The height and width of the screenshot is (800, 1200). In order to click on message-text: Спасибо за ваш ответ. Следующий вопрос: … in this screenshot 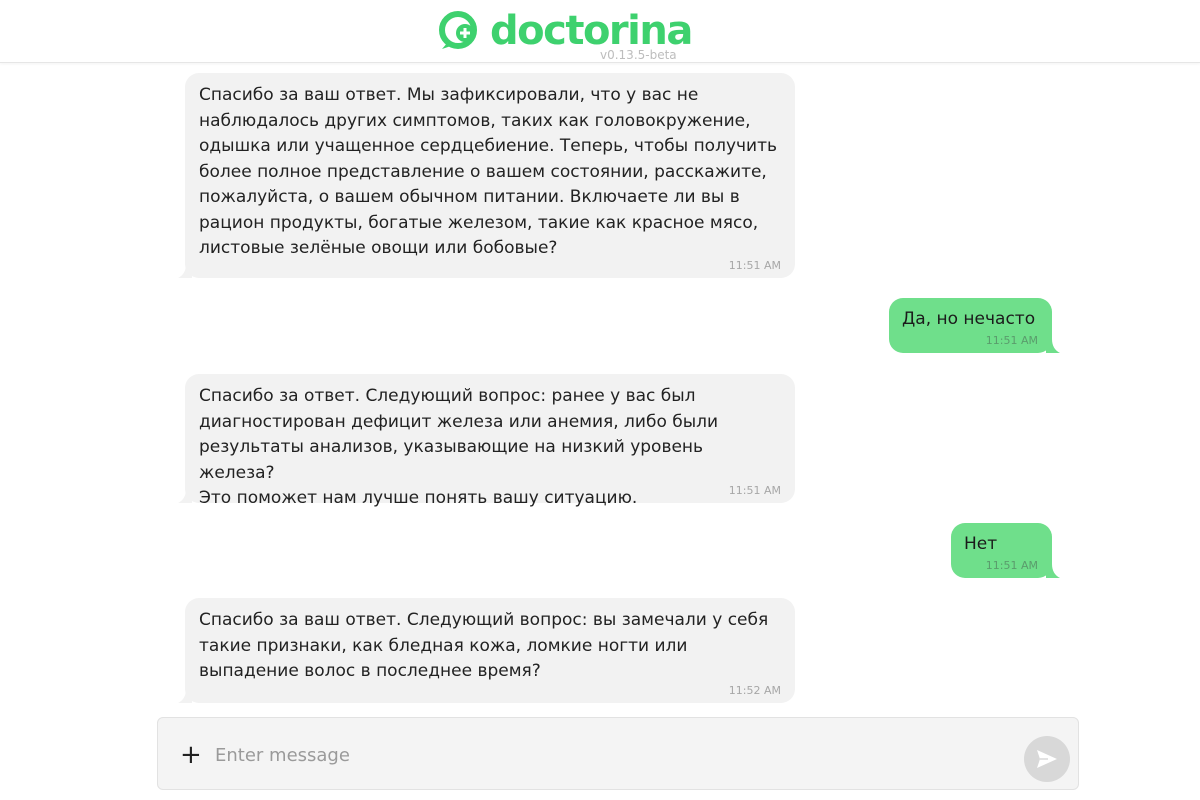, I will do `click(484, 645)`.